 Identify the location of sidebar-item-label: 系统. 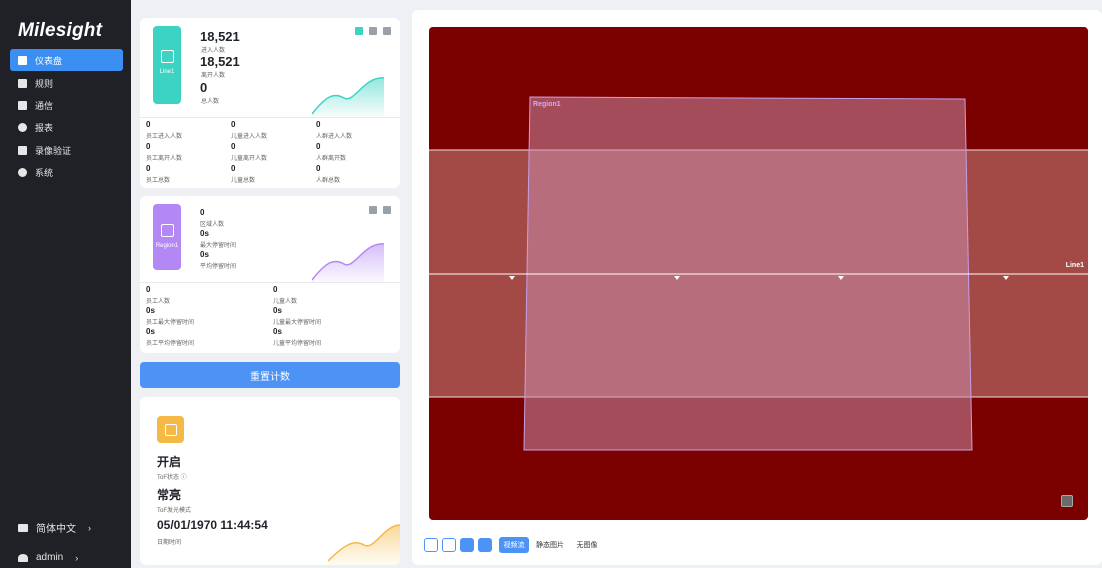
(44, 172).